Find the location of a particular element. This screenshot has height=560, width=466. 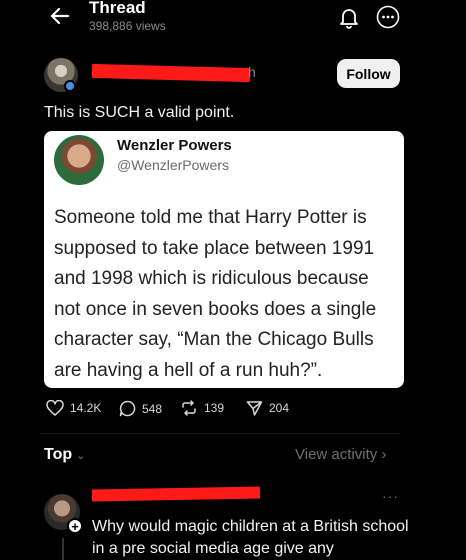

send-icon is located at coordinates (254, 408).